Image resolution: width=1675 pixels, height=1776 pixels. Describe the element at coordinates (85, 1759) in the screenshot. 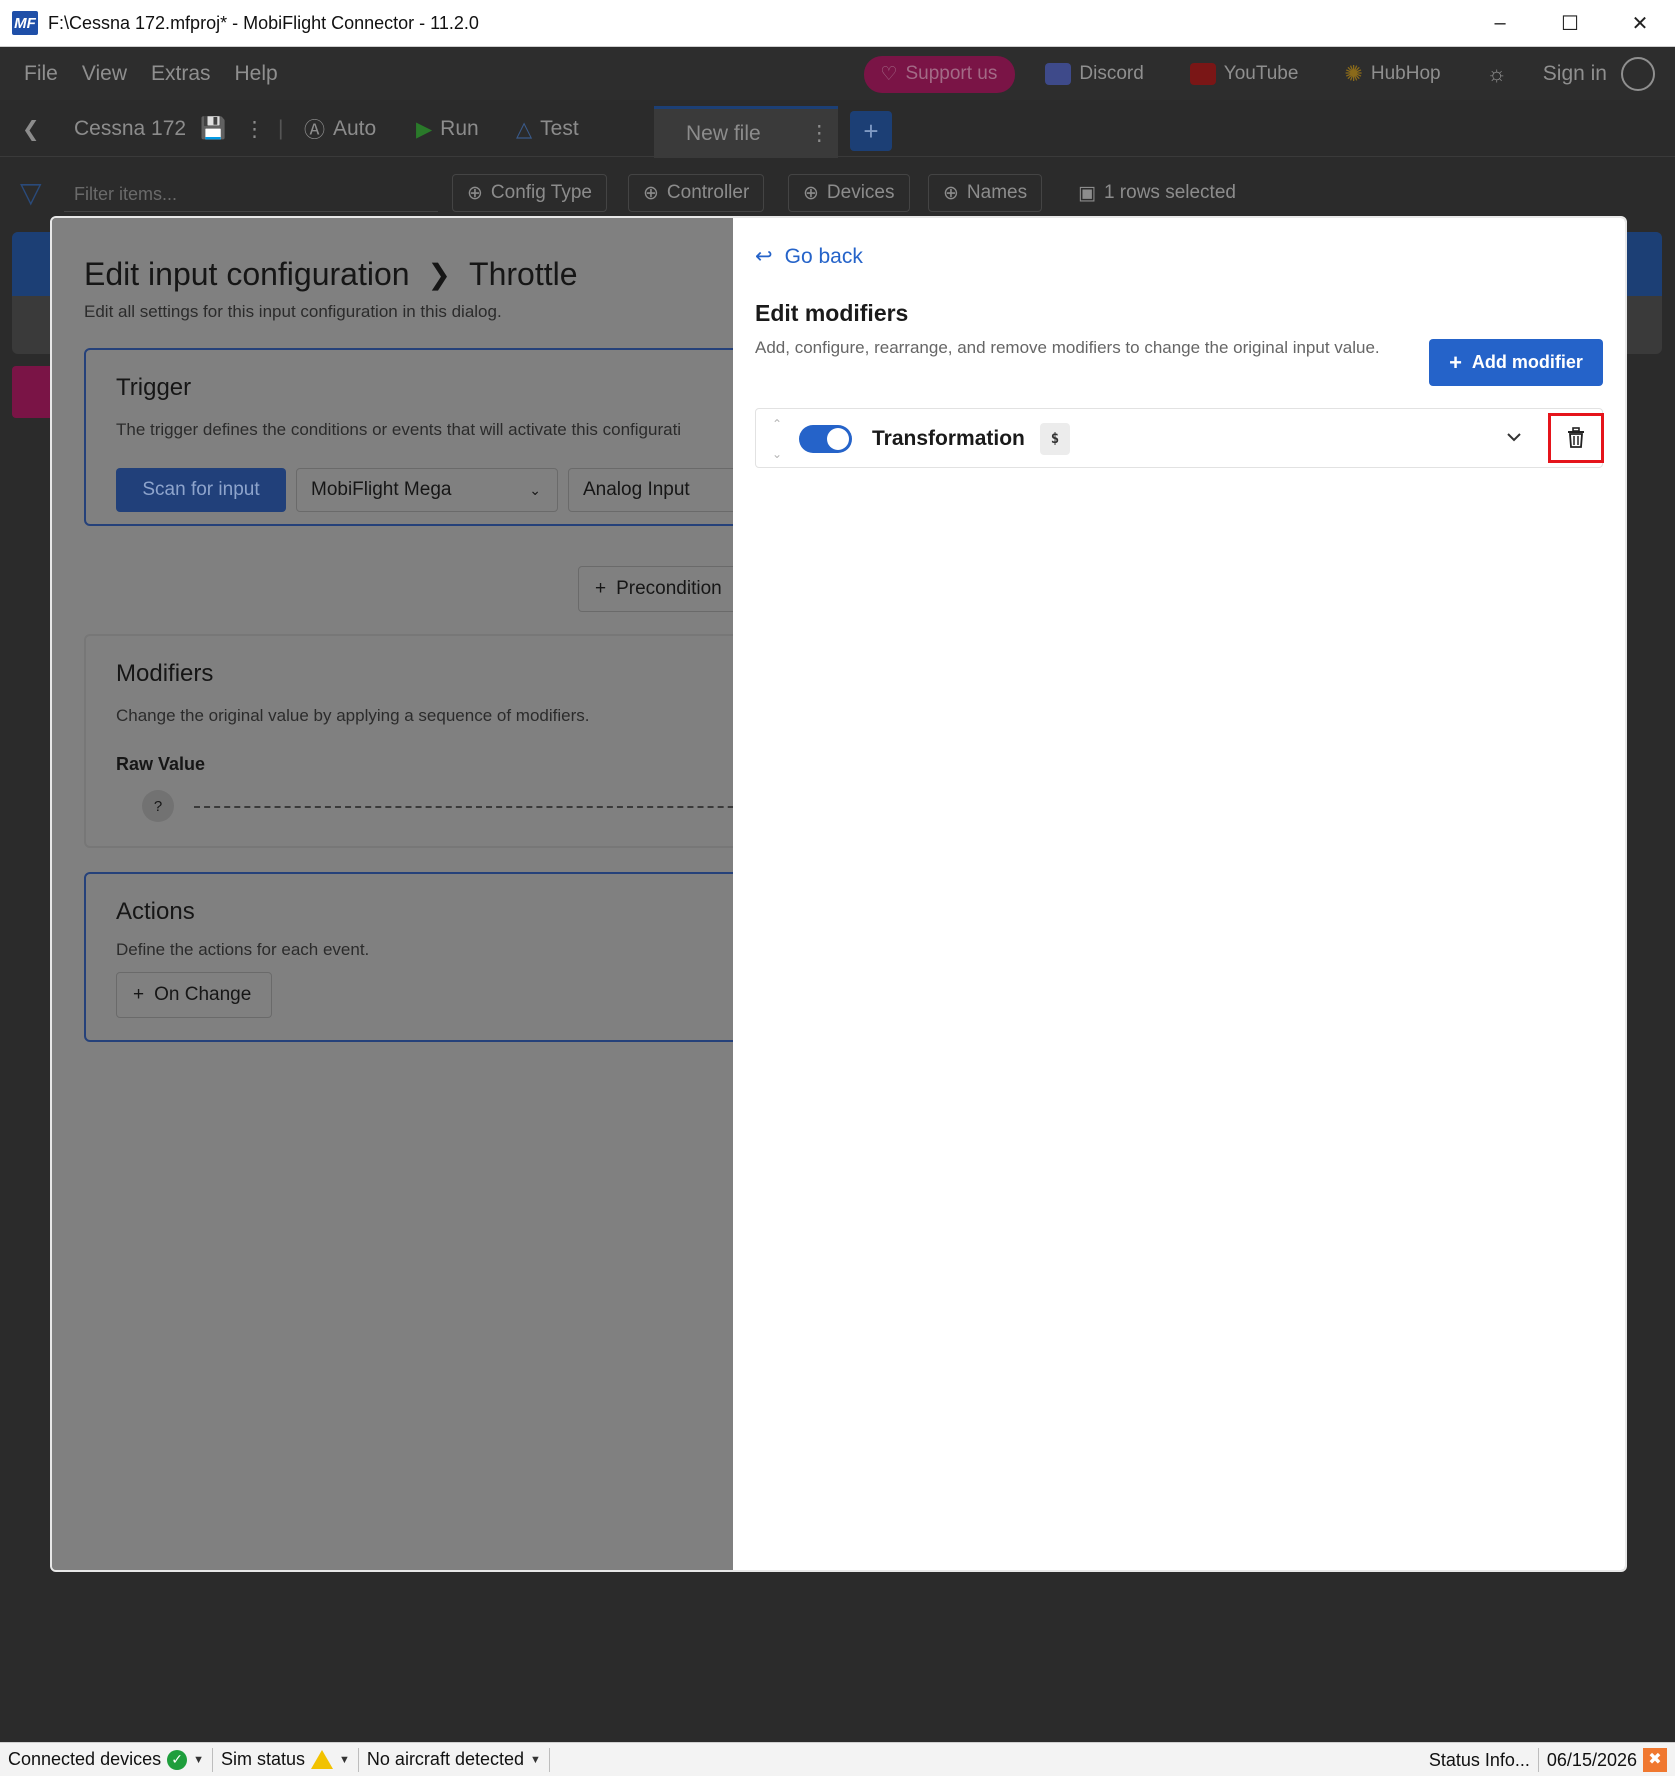

I see `connected-devices-label: Connected devices` at that location.